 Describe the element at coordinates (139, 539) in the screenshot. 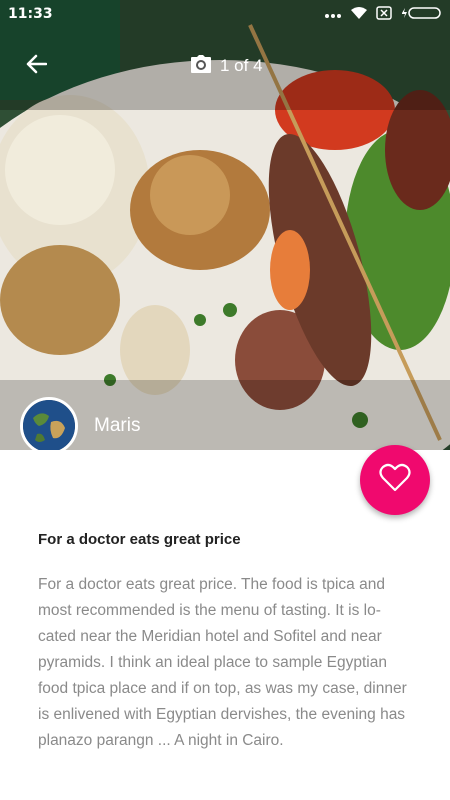

I see `review-title: For a doctor eats great price` at that location.